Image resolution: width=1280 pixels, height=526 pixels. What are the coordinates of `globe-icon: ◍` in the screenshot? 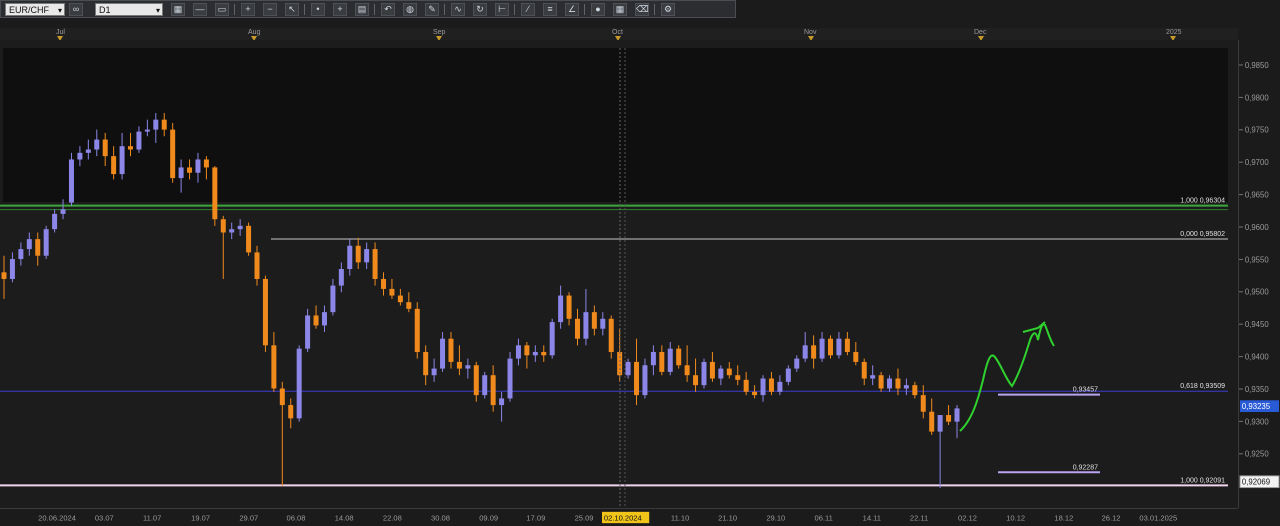 It's located at (410, 9).